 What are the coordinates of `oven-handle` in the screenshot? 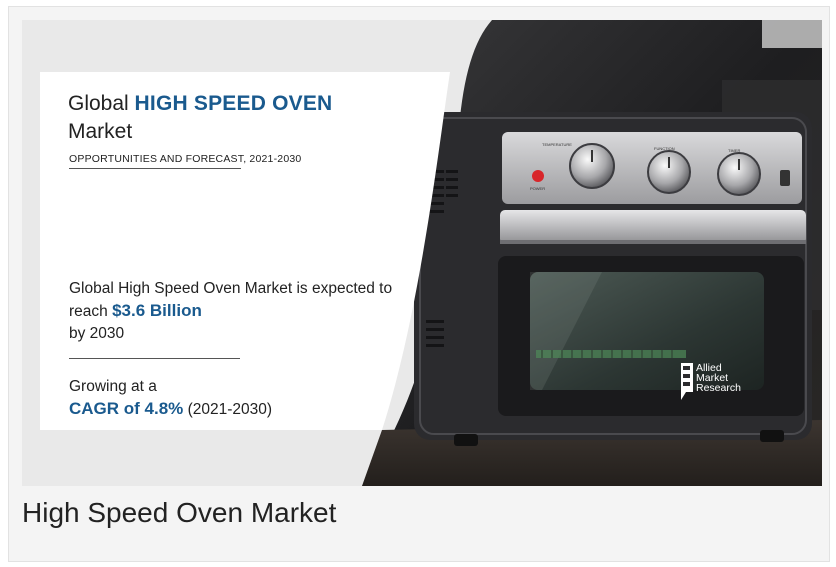 It's located at (653, 227).